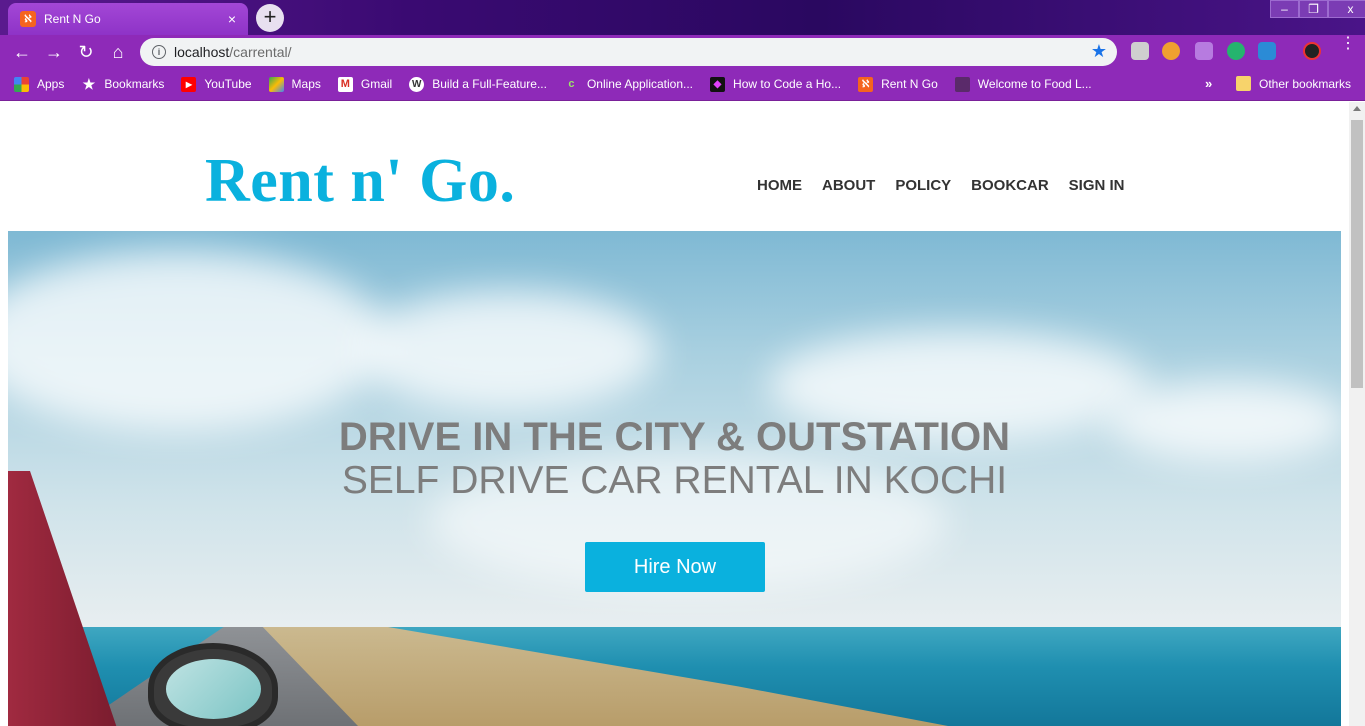 Image resolution: width=1365 pixels, height=726 pixels. What do you see at coordinates (417, 84) in the screenshot?
I see `wordpress-icon: W` at bounding box center [417, 84].